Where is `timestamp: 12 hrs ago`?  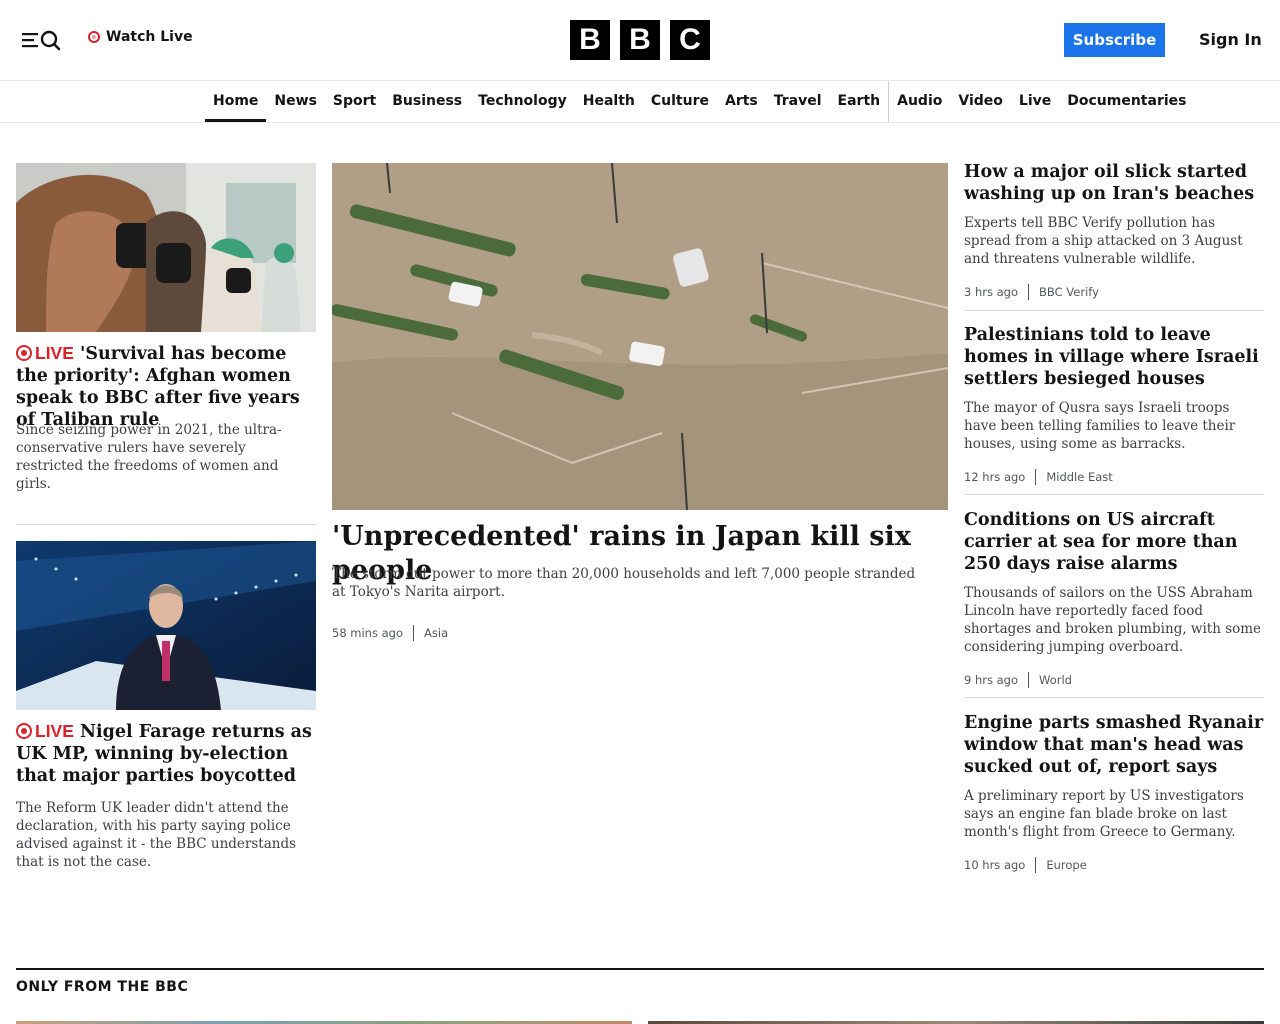
timestamp: 12 hrs ago is located at coordinates (995, 477).